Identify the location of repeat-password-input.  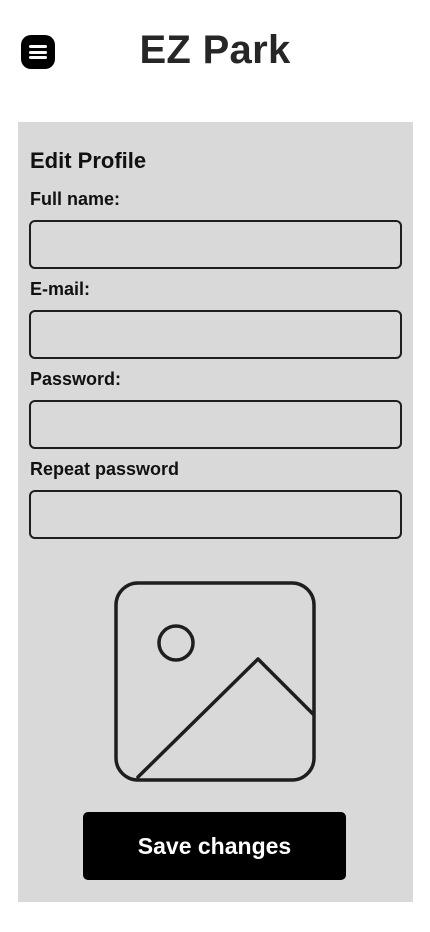
(215, 514).